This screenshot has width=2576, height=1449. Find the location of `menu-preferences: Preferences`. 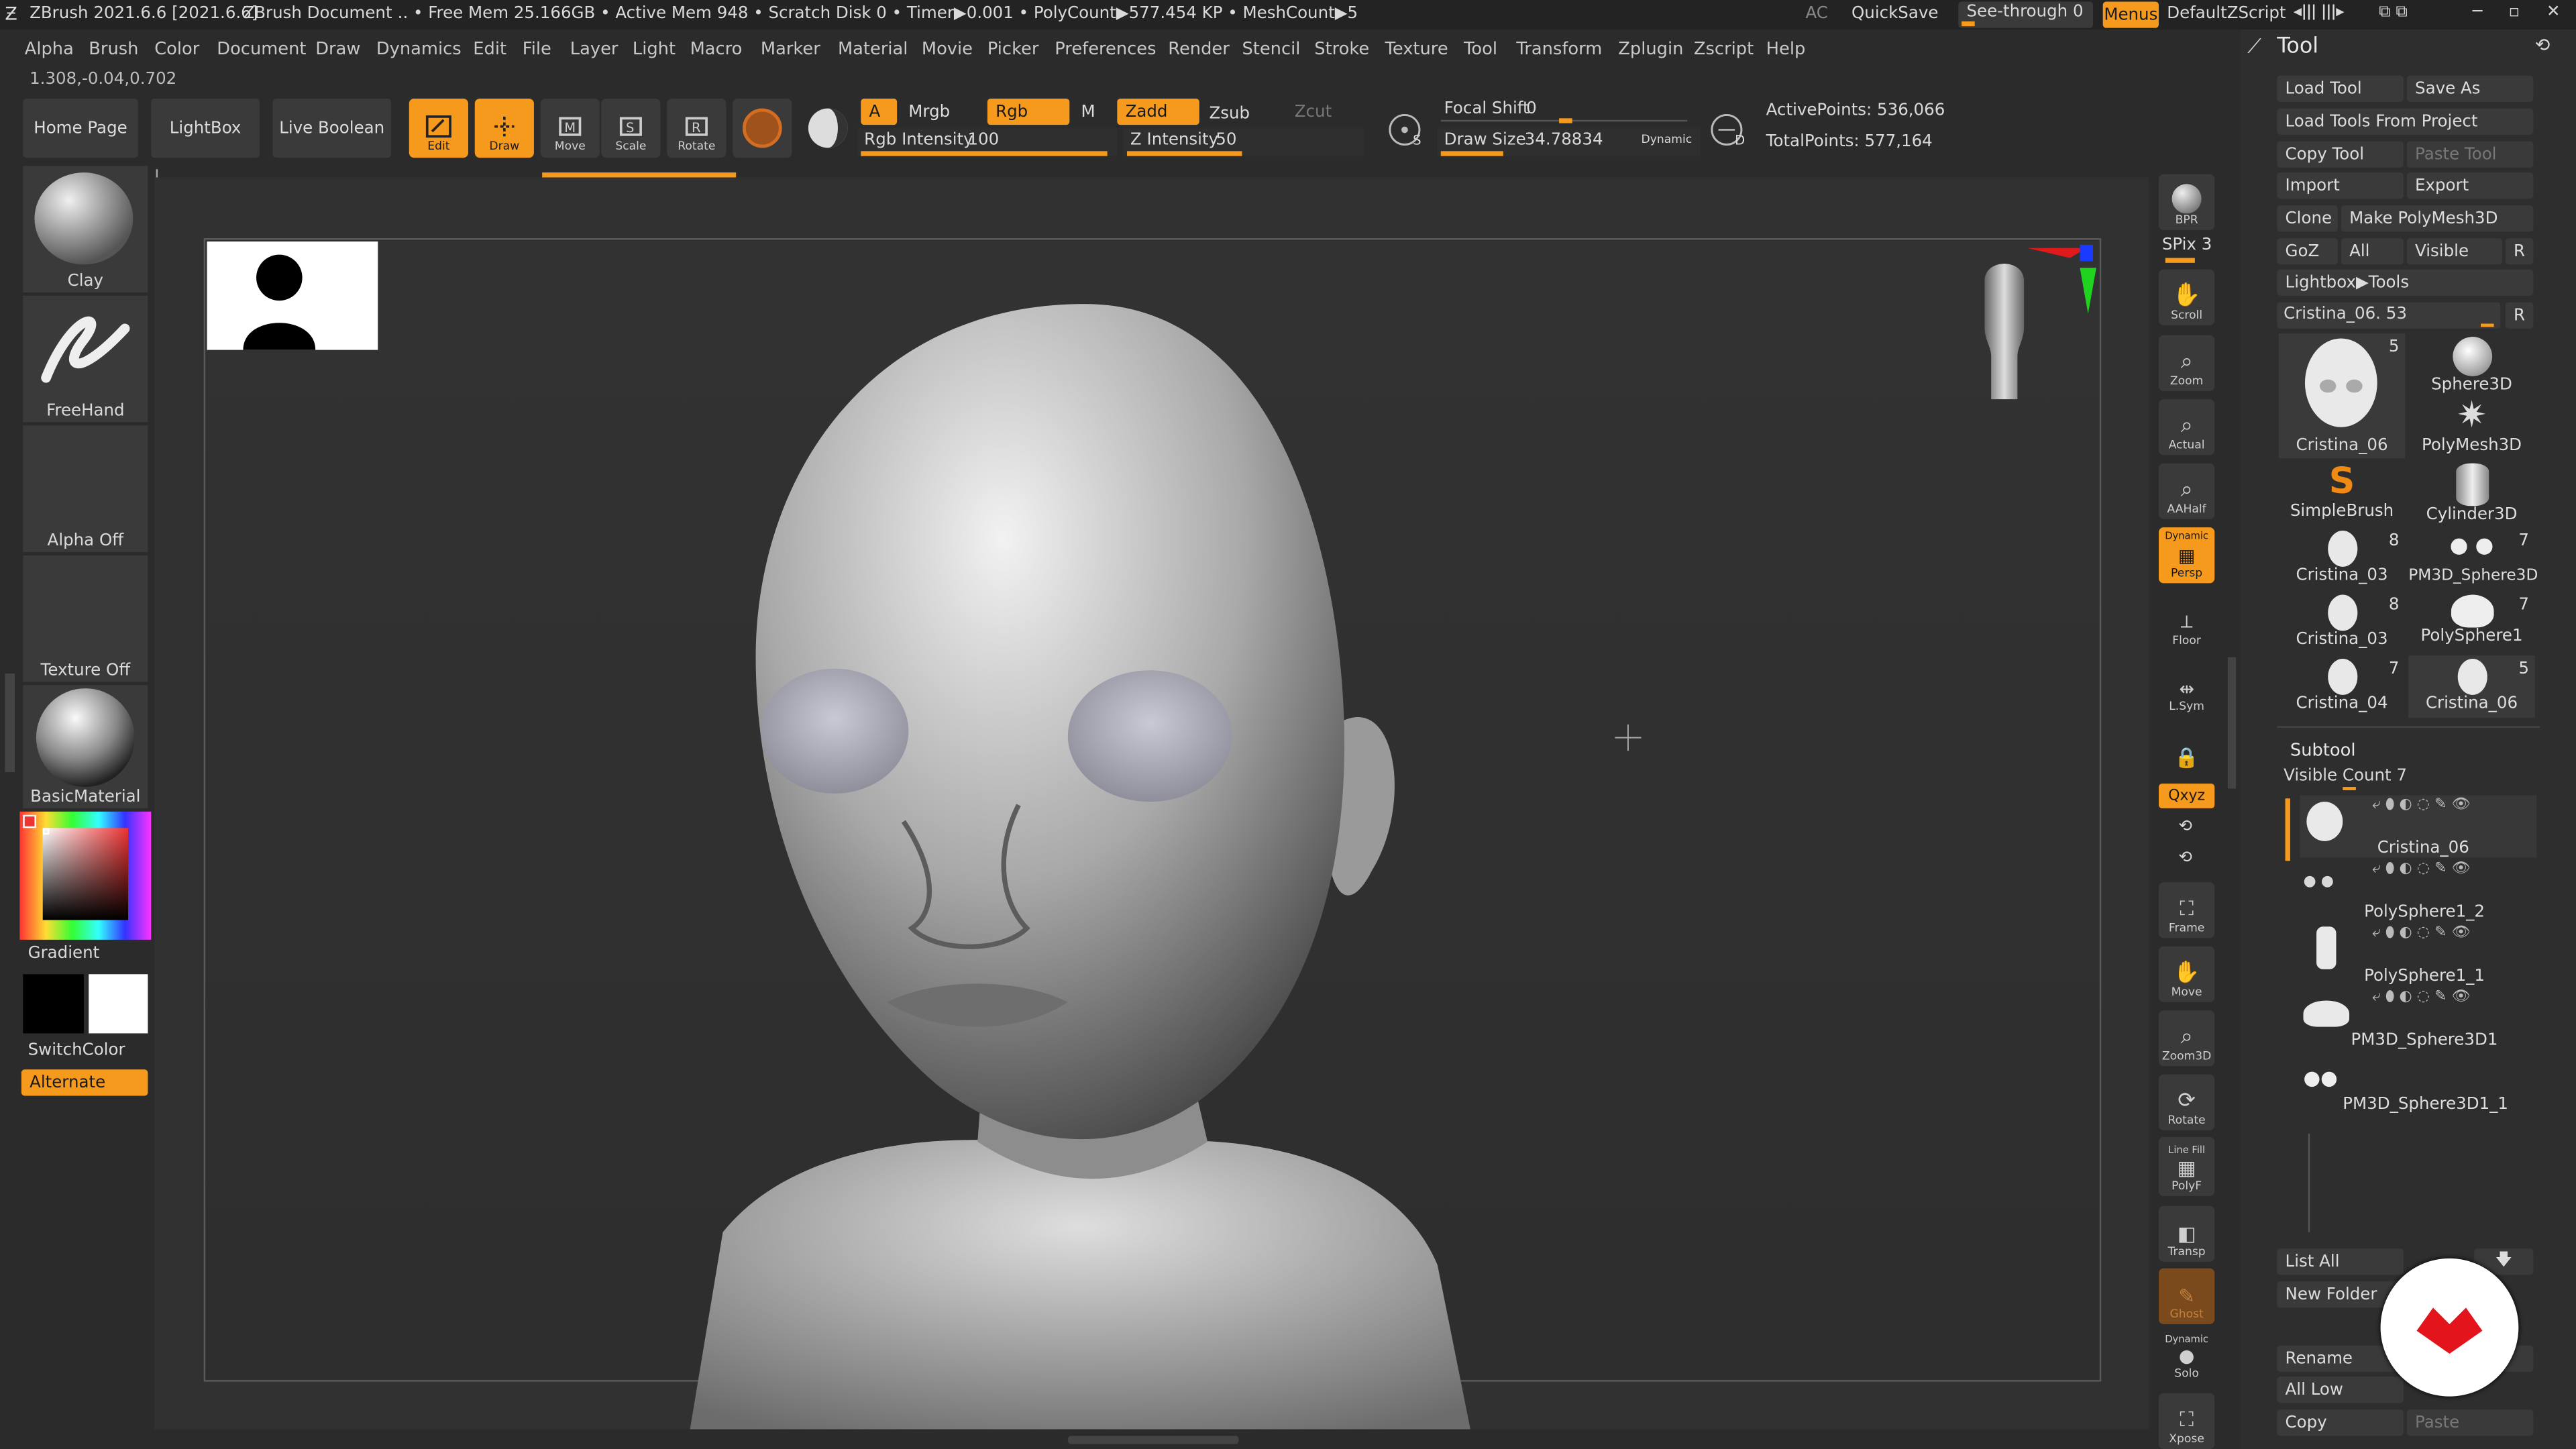

menu-preferences: Preferences is located at coordinates (1105, 49).